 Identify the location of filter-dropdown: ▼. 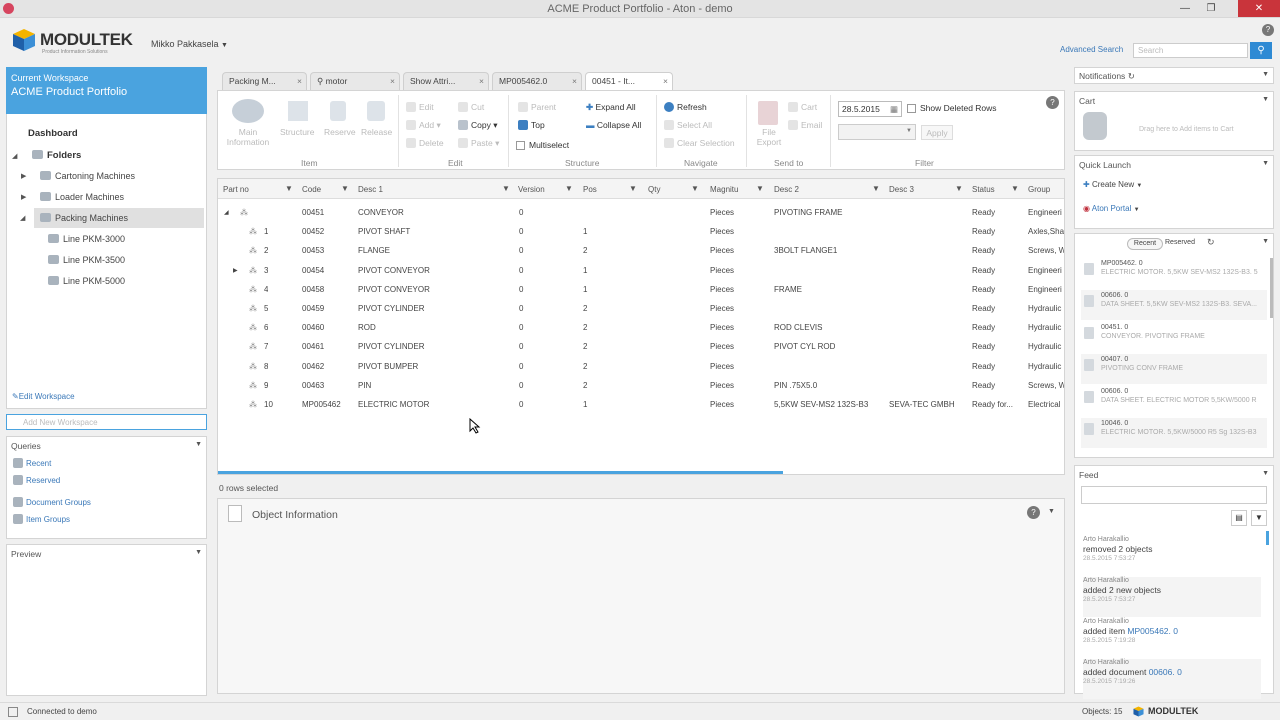
(877, 132).